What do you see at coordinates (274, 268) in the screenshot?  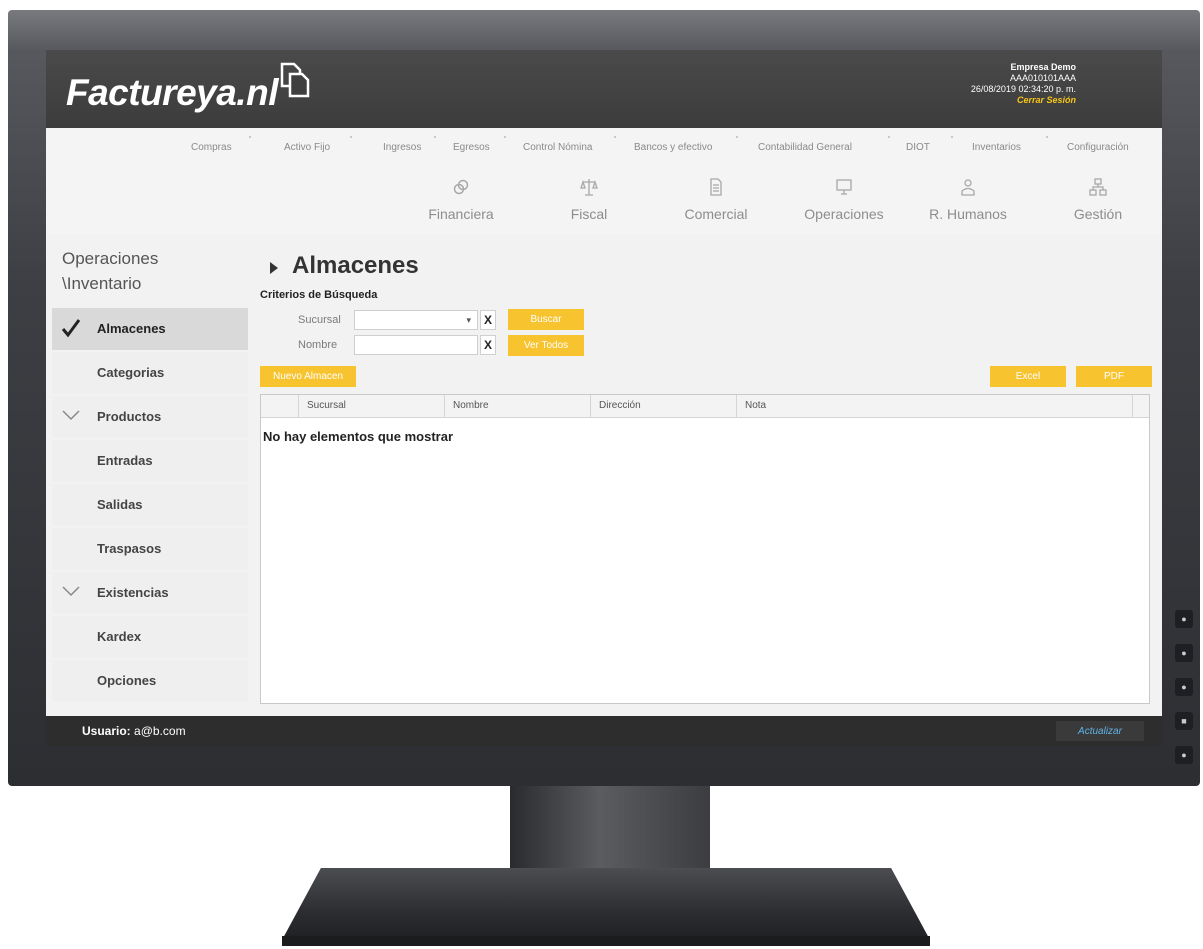 I see `caret-right-icon` at bounding box center [274, 268].